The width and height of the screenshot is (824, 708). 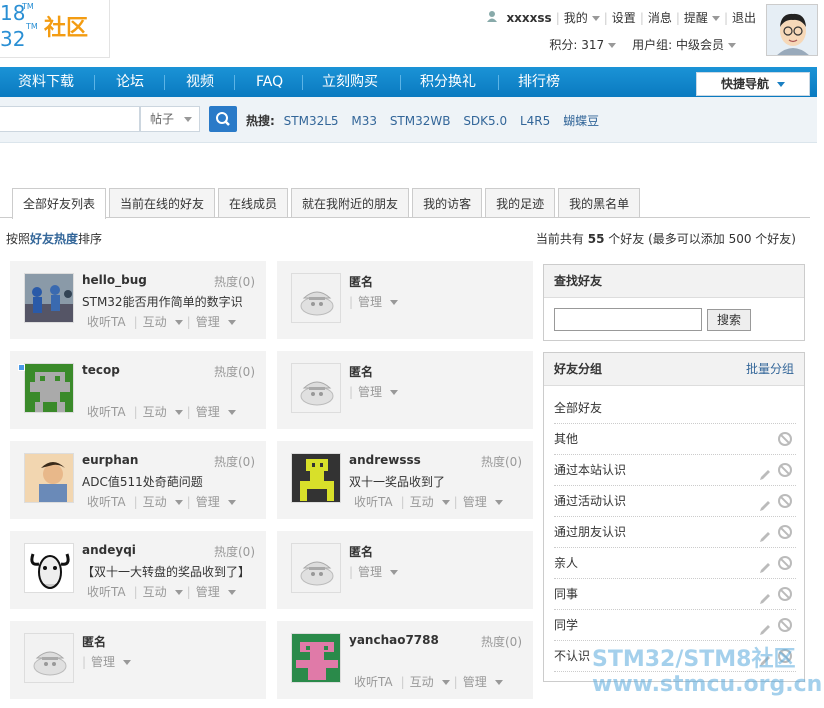 What do you see at coordinates (59, 203) in the screenshot?
I see `tab-all-friends: 全部好友列表` at bounding box center [59, 203].